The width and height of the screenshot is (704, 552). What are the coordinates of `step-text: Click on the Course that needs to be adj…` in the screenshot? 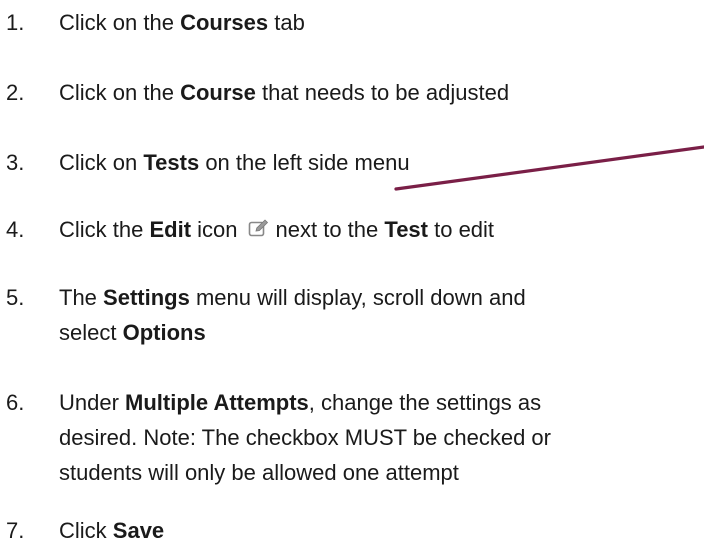 It's located at (284, 92).